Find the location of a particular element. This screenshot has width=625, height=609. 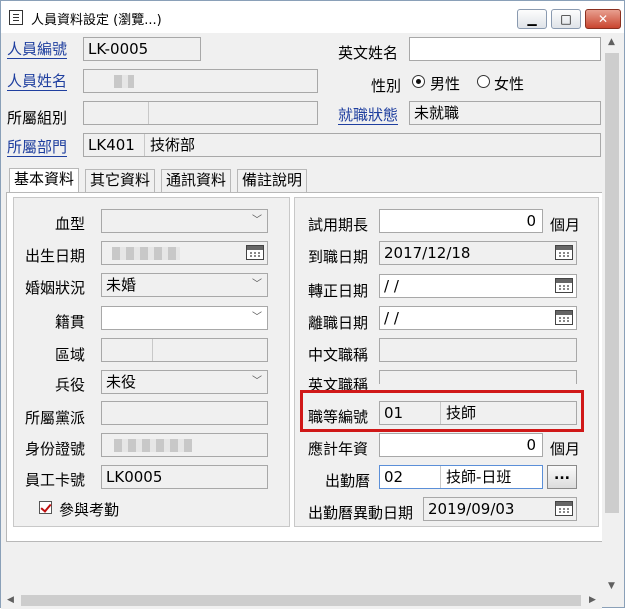

regular-label: 轉正日期 is located at coordinates (338, 291).